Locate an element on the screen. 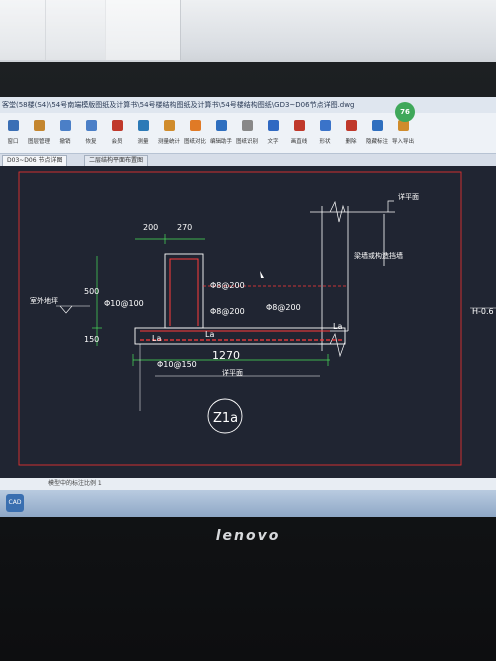  undo-icon is located at coordinates (65, 125).